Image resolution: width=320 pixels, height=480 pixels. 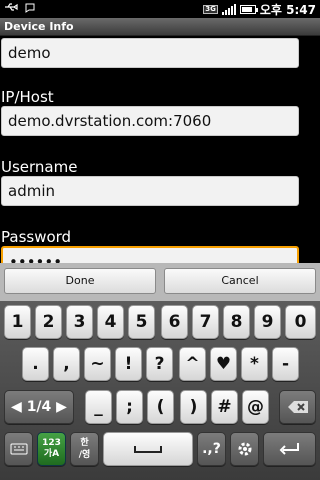 I want to click on key-6: 6, so click(x=174, y=322).